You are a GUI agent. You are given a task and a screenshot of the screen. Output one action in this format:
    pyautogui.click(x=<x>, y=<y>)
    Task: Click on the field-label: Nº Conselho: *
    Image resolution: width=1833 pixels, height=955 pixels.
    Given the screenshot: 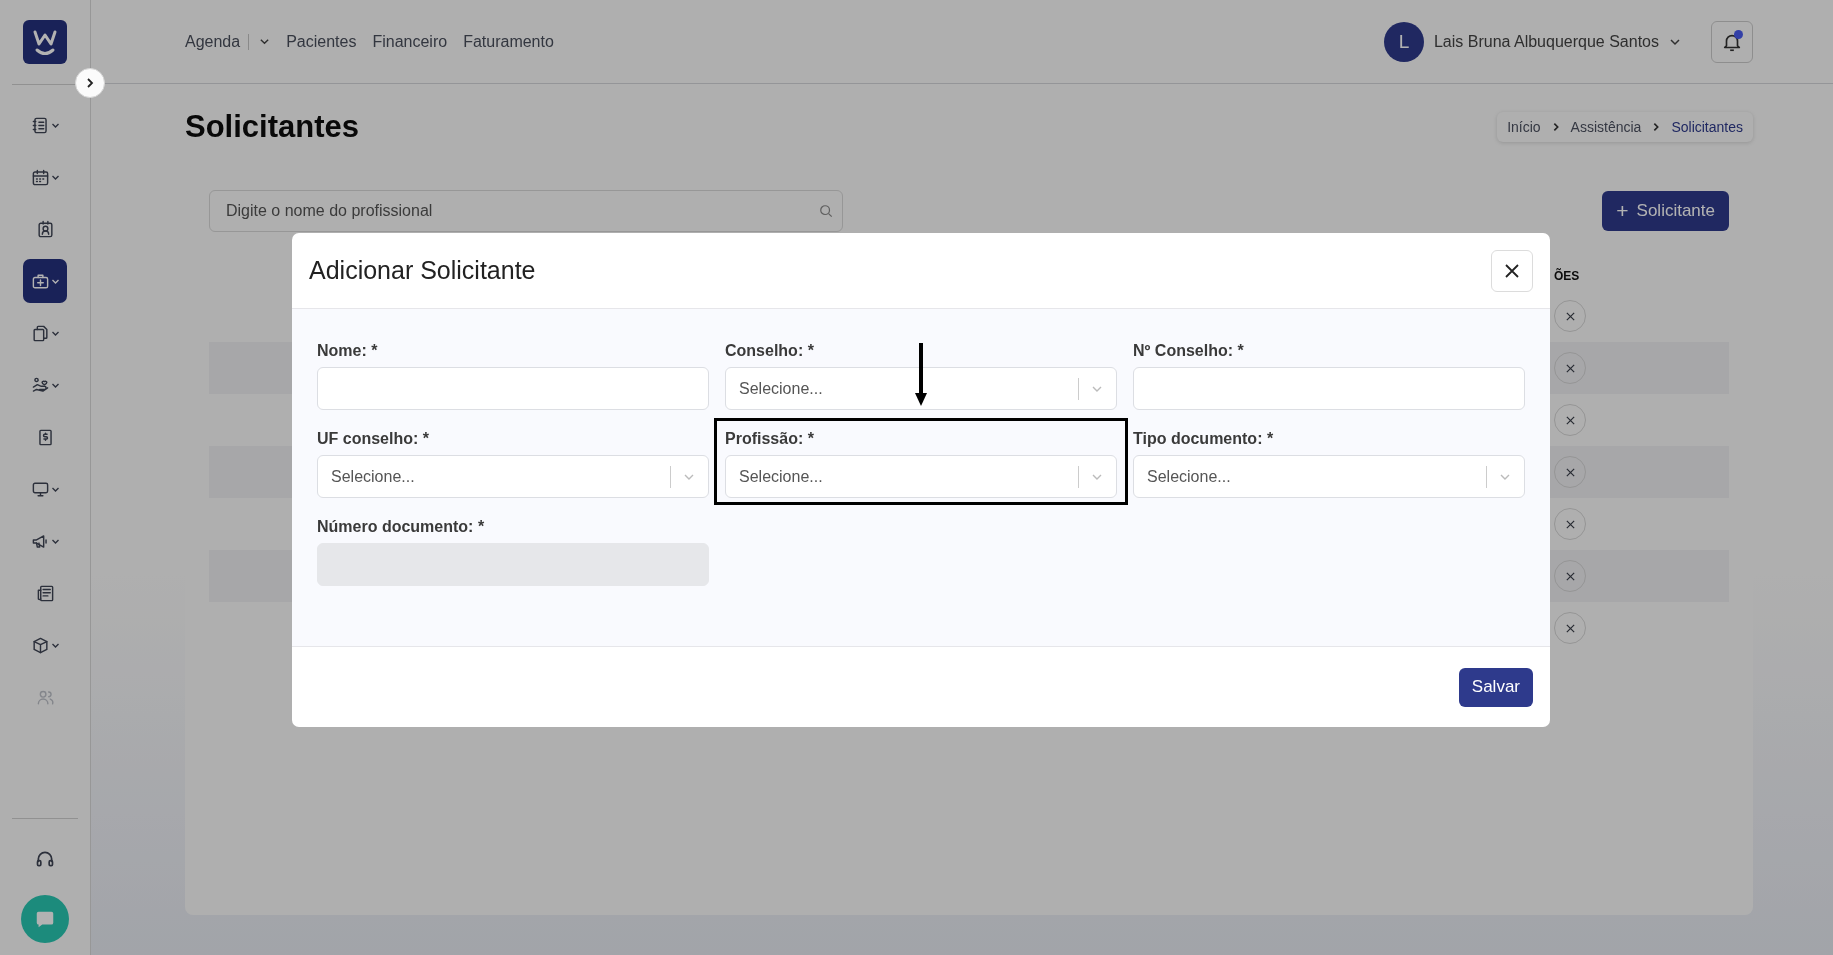 What is the action you would take?
    pyautogui.click(x=1189, y=351)
    